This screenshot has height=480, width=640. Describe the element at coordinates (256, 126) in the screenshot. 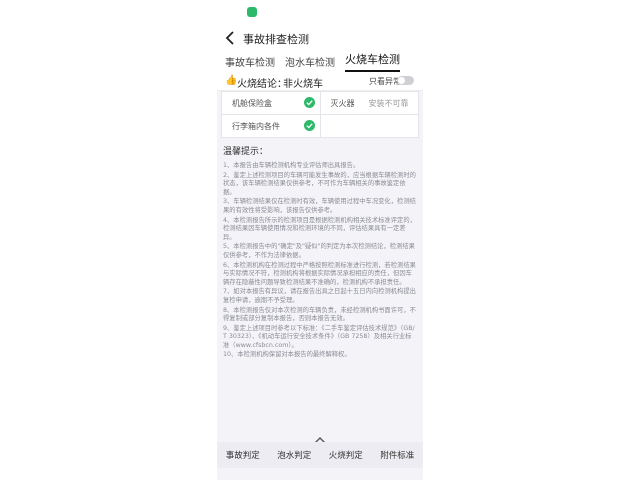

I see `cell-label: 行李箱内各件` at that location.